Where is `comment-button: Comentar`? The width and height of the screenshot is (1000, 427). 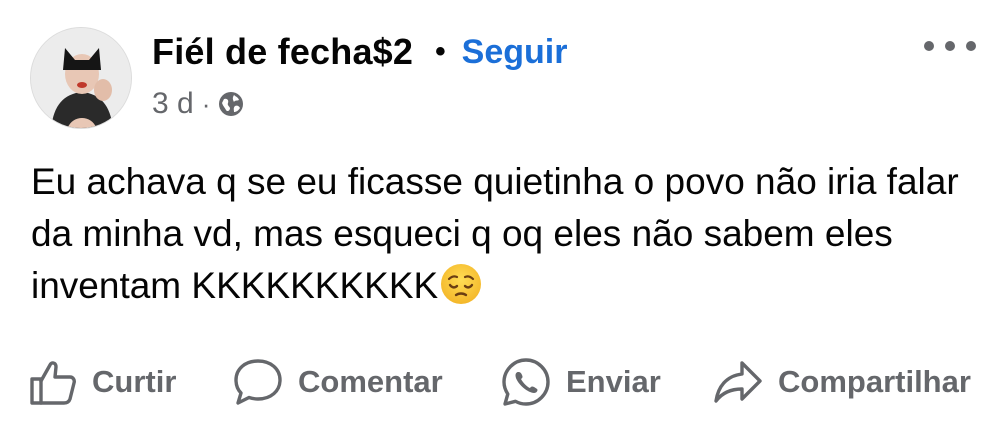 comment-button: Comentar is located at coordinates (337, 382).